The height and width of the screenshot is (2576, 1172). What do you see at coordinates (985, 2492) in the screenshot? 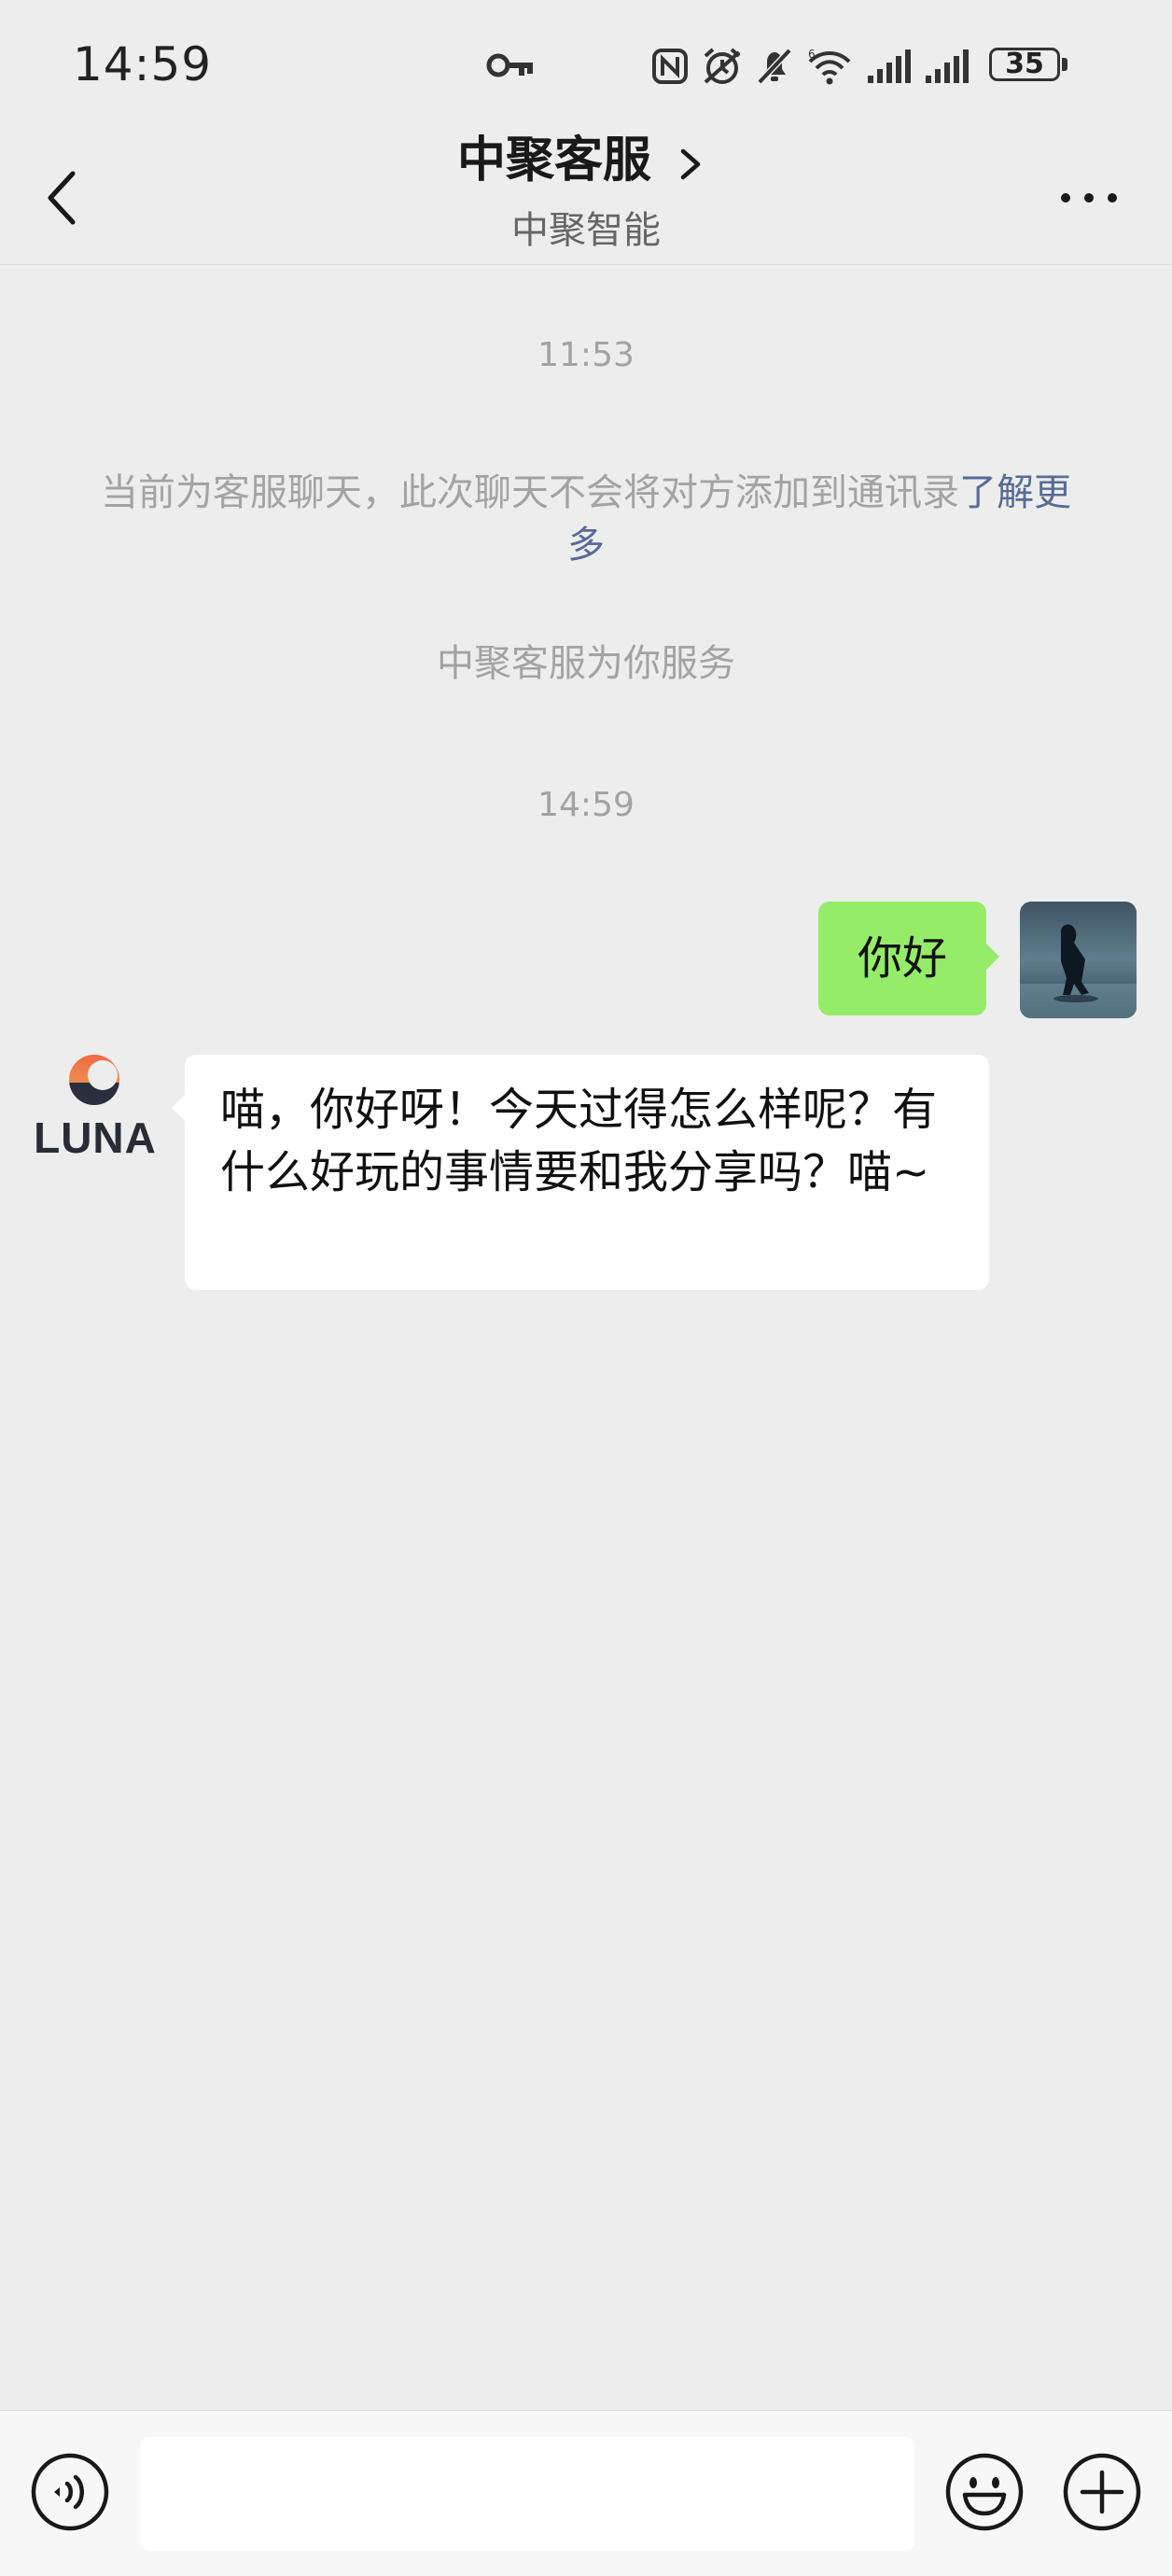
I see `emoji-icon` at bounding box center [985, 2492].